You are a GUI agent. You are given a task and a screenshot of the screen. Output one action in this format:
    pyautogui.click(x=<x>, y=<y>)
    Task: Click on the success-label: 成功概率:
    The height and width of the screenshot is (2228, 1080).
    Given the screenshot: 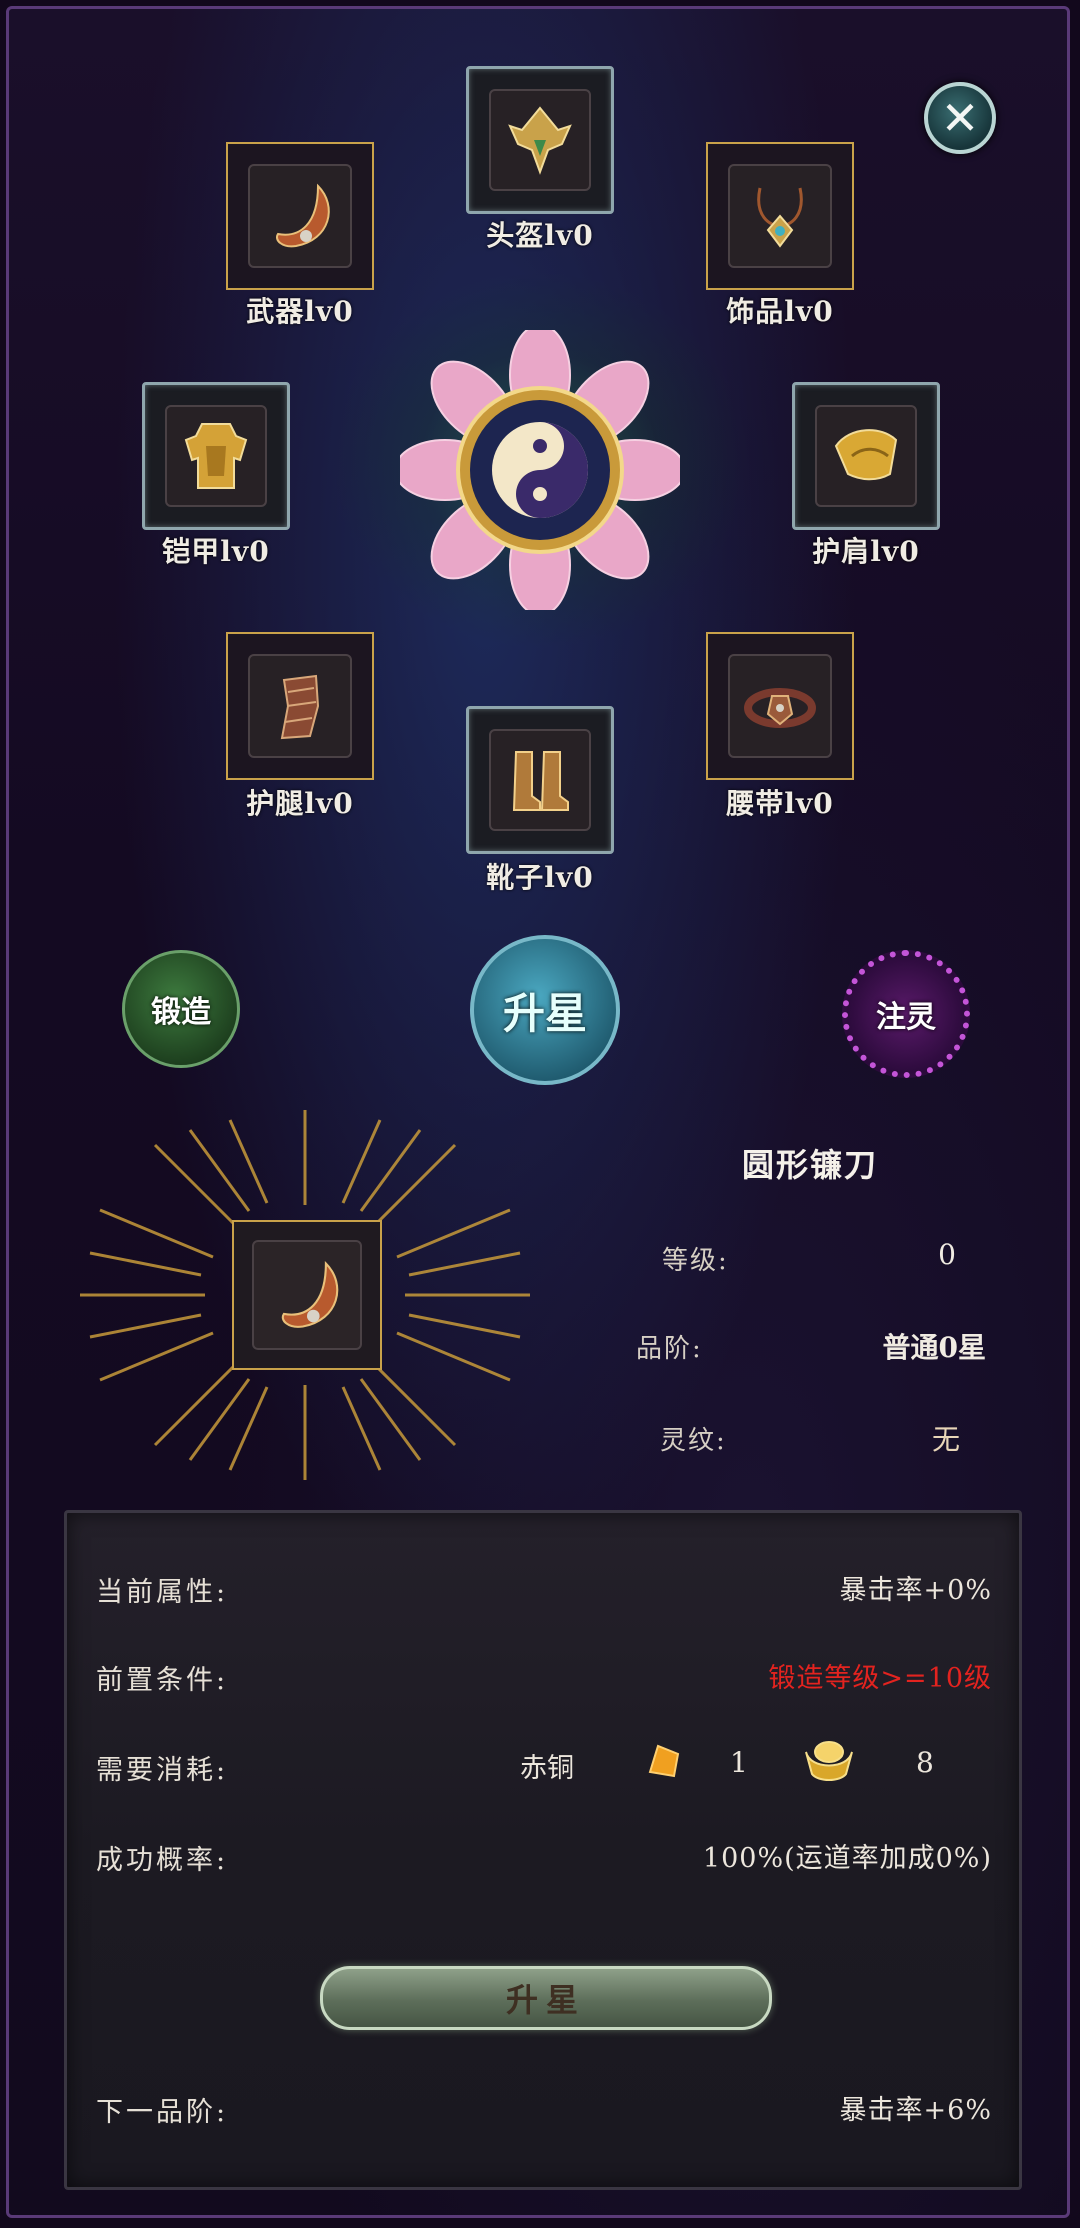 What is the action you would take?
    pyautogui.click(x=162, y=1860)
    